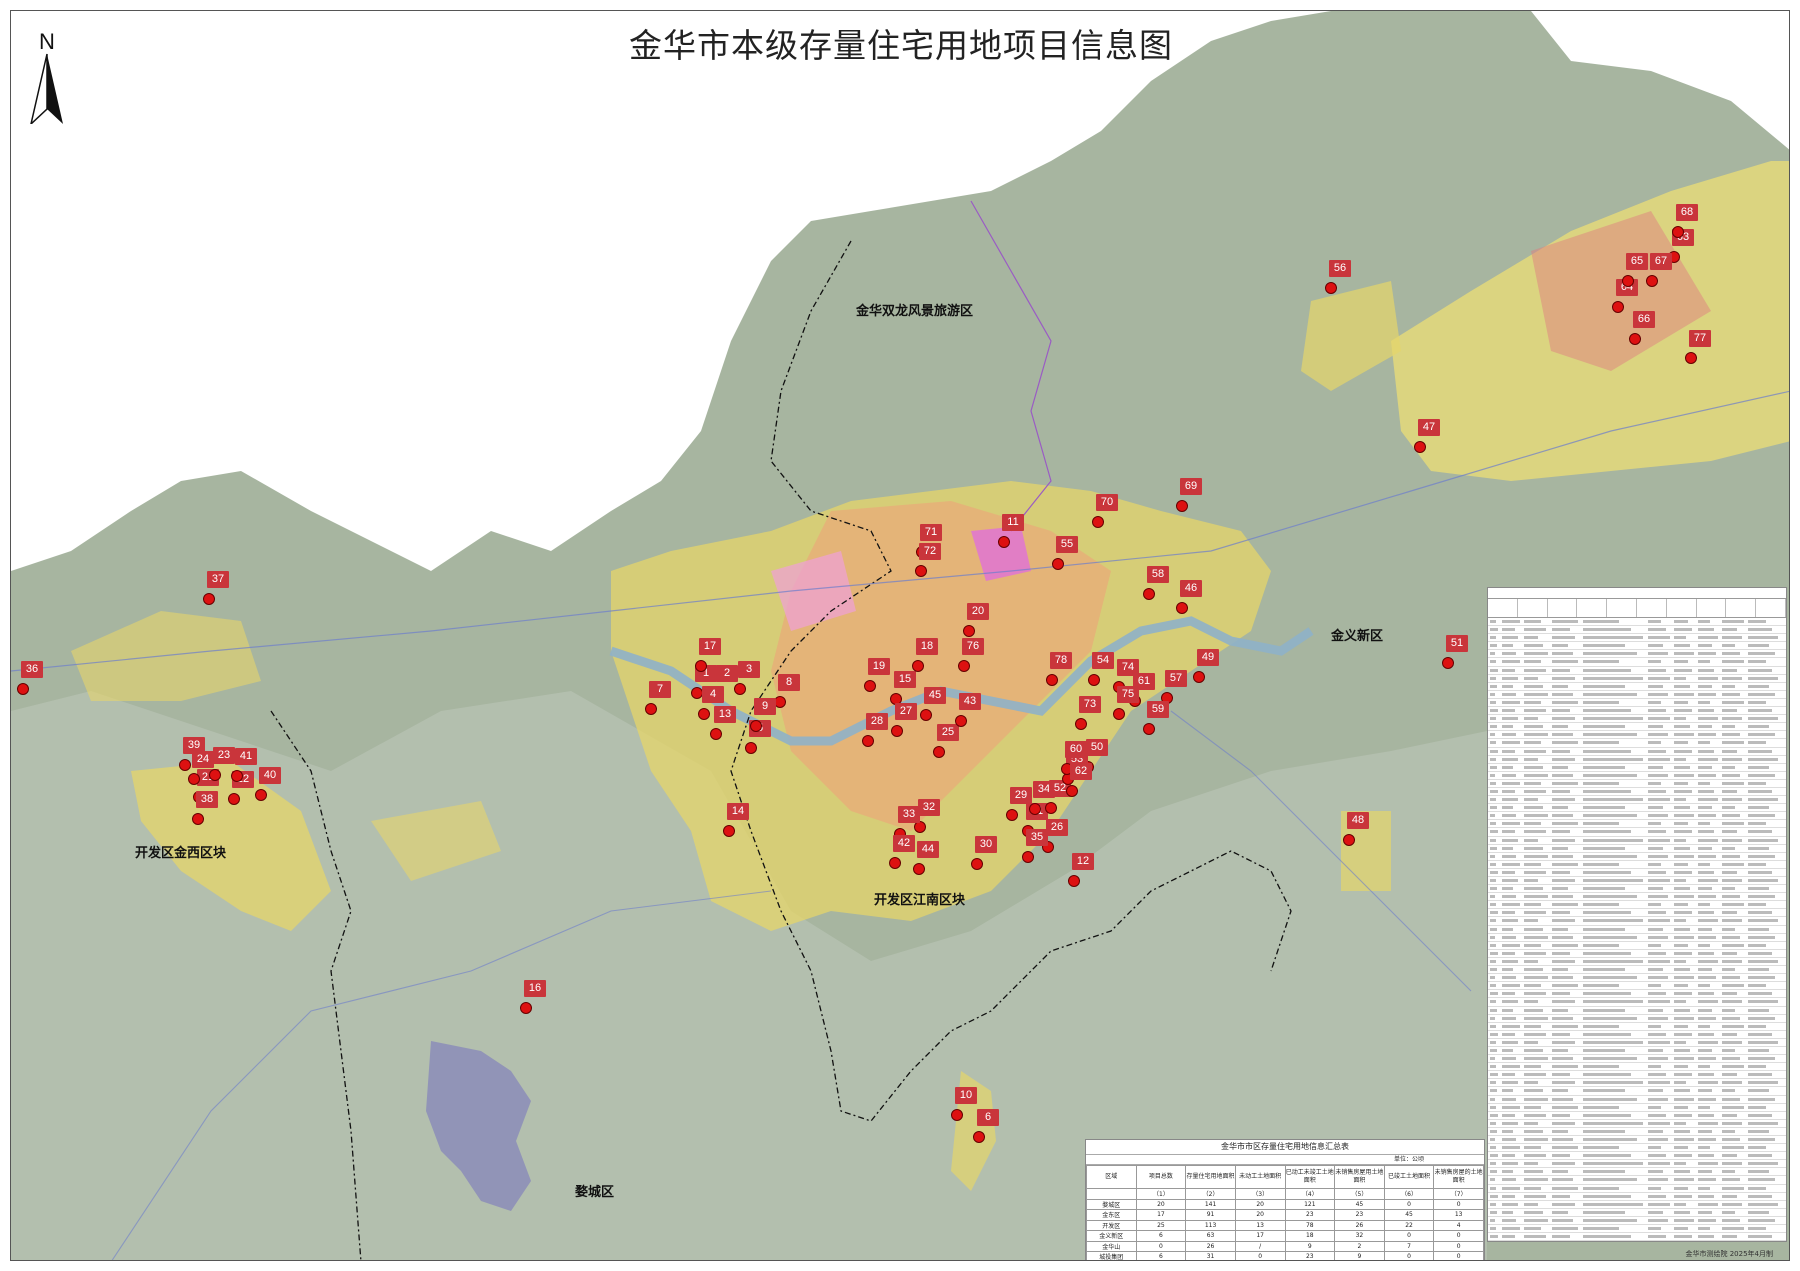 Image resolution: width=1800 pixels, height=1271 pixels. Describe the element at coordinates (1161, 1225) in the screenshot. I see `summary-cell: 25` at that location.